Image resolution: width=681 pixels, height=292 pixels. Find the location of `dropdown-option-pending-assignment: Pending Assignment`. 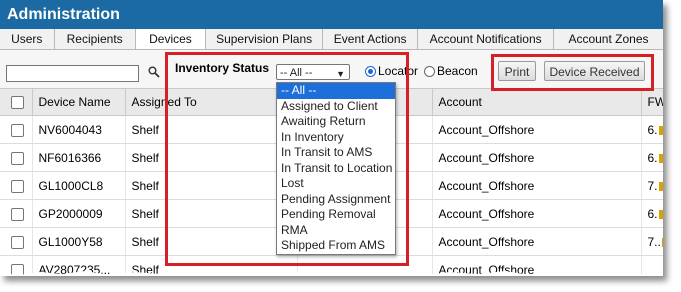

dropdown-option-pending-assignment: Pending Assignment is located at coordinates (336, 200).